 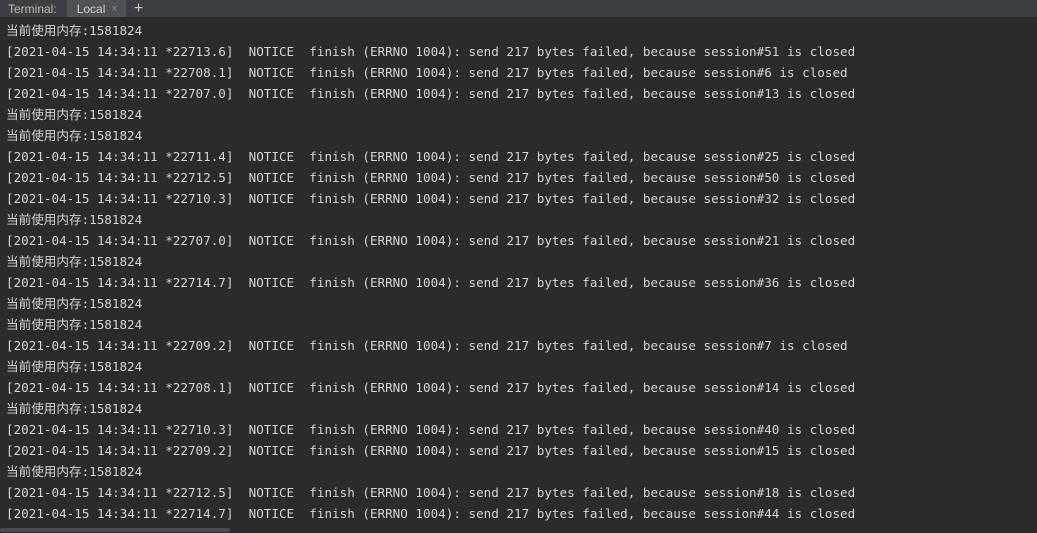 I want to click on terminal-title-label: Terminal:, so click(x=32, y=8).